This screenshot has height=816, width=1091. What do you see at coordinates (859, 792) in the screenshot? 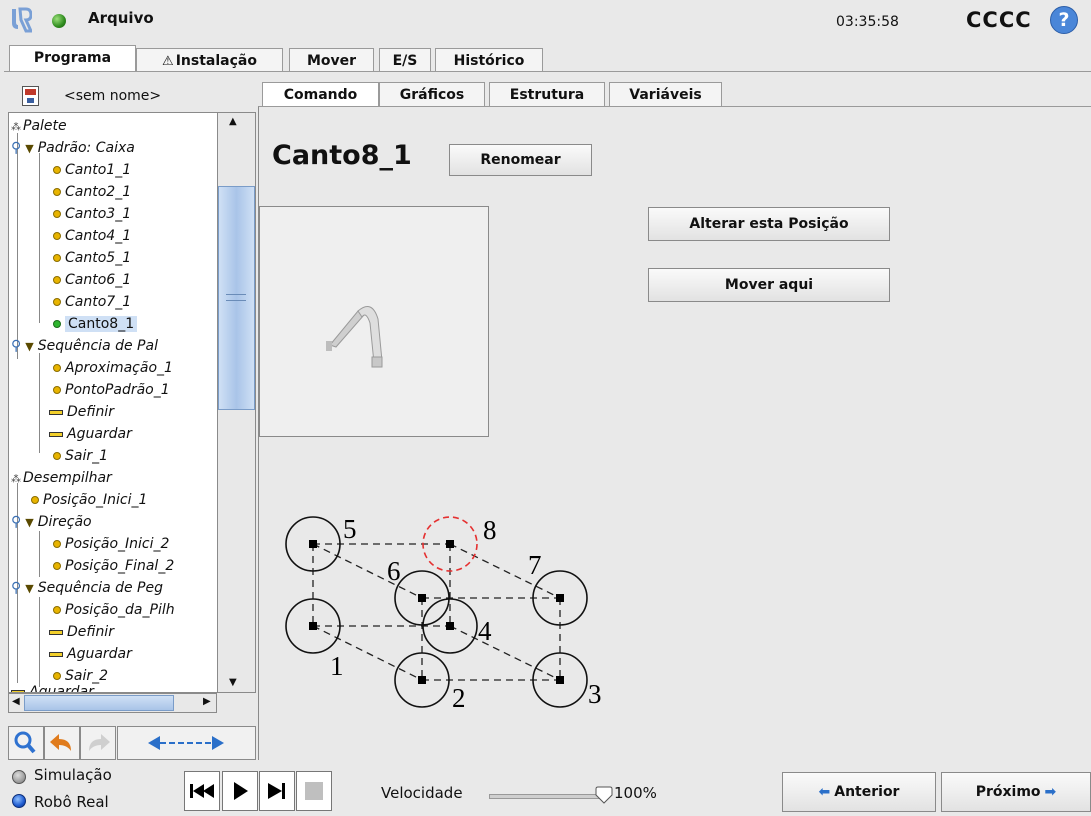
I see `previous-button: ⬅ Anterior` at bounding box center [859, 792].